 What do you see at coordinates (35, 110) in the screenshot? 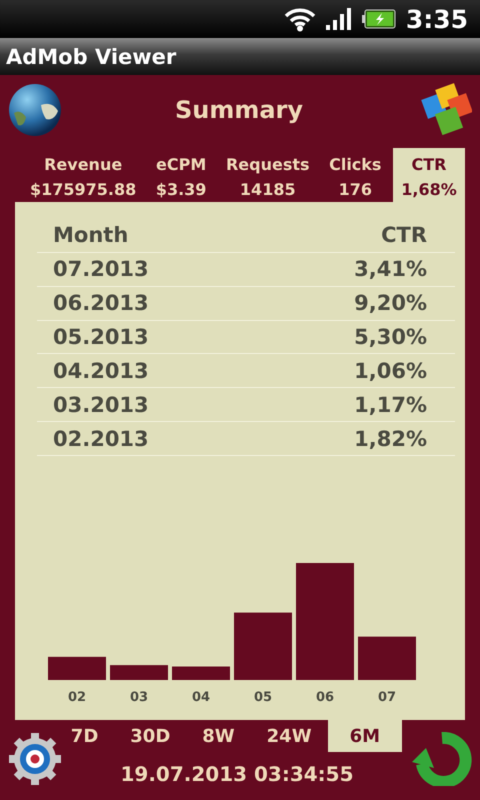
I see `globe-icon` at bounding box center [35, 110].